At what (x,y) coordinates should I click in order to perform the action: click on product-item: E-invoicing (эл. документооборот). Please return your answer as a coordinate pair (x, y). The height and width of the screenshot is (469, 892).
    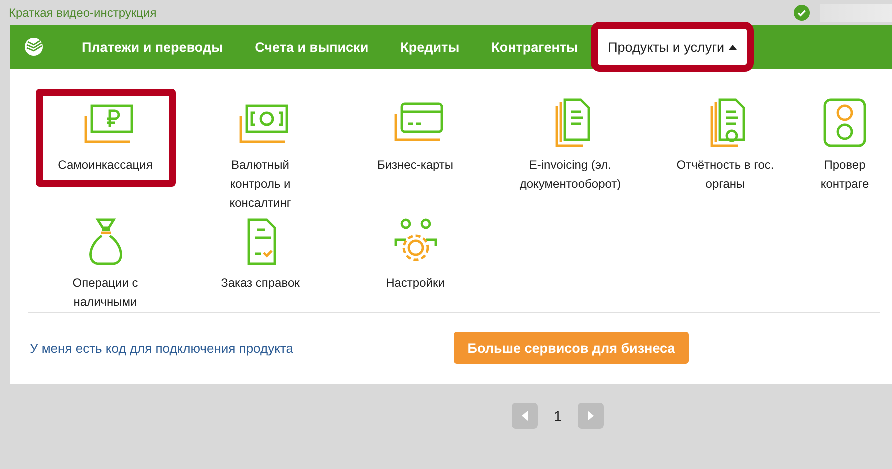
    Looking at the image, I should click on (570, 145).